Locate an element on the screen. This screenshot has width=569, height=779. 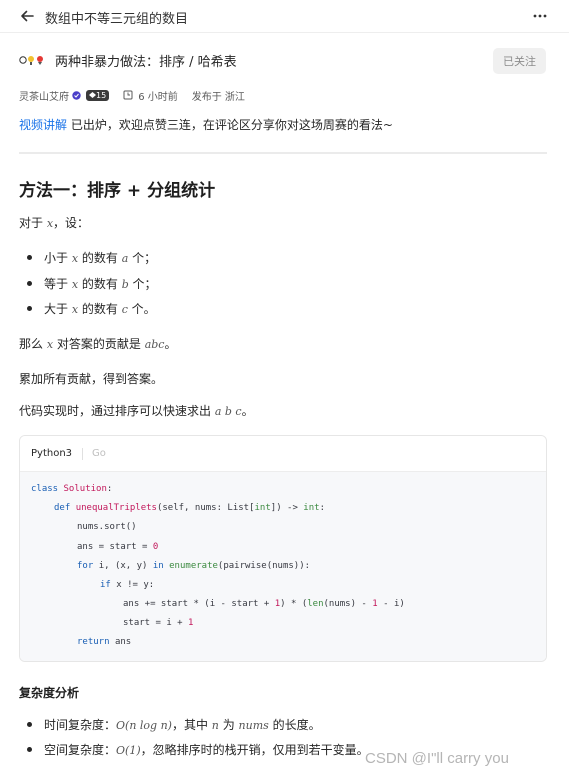
list-item: 时间复杂度：O(n log n)，其中 n 为 nums 的长度。 is located at coordinates (182, 725).